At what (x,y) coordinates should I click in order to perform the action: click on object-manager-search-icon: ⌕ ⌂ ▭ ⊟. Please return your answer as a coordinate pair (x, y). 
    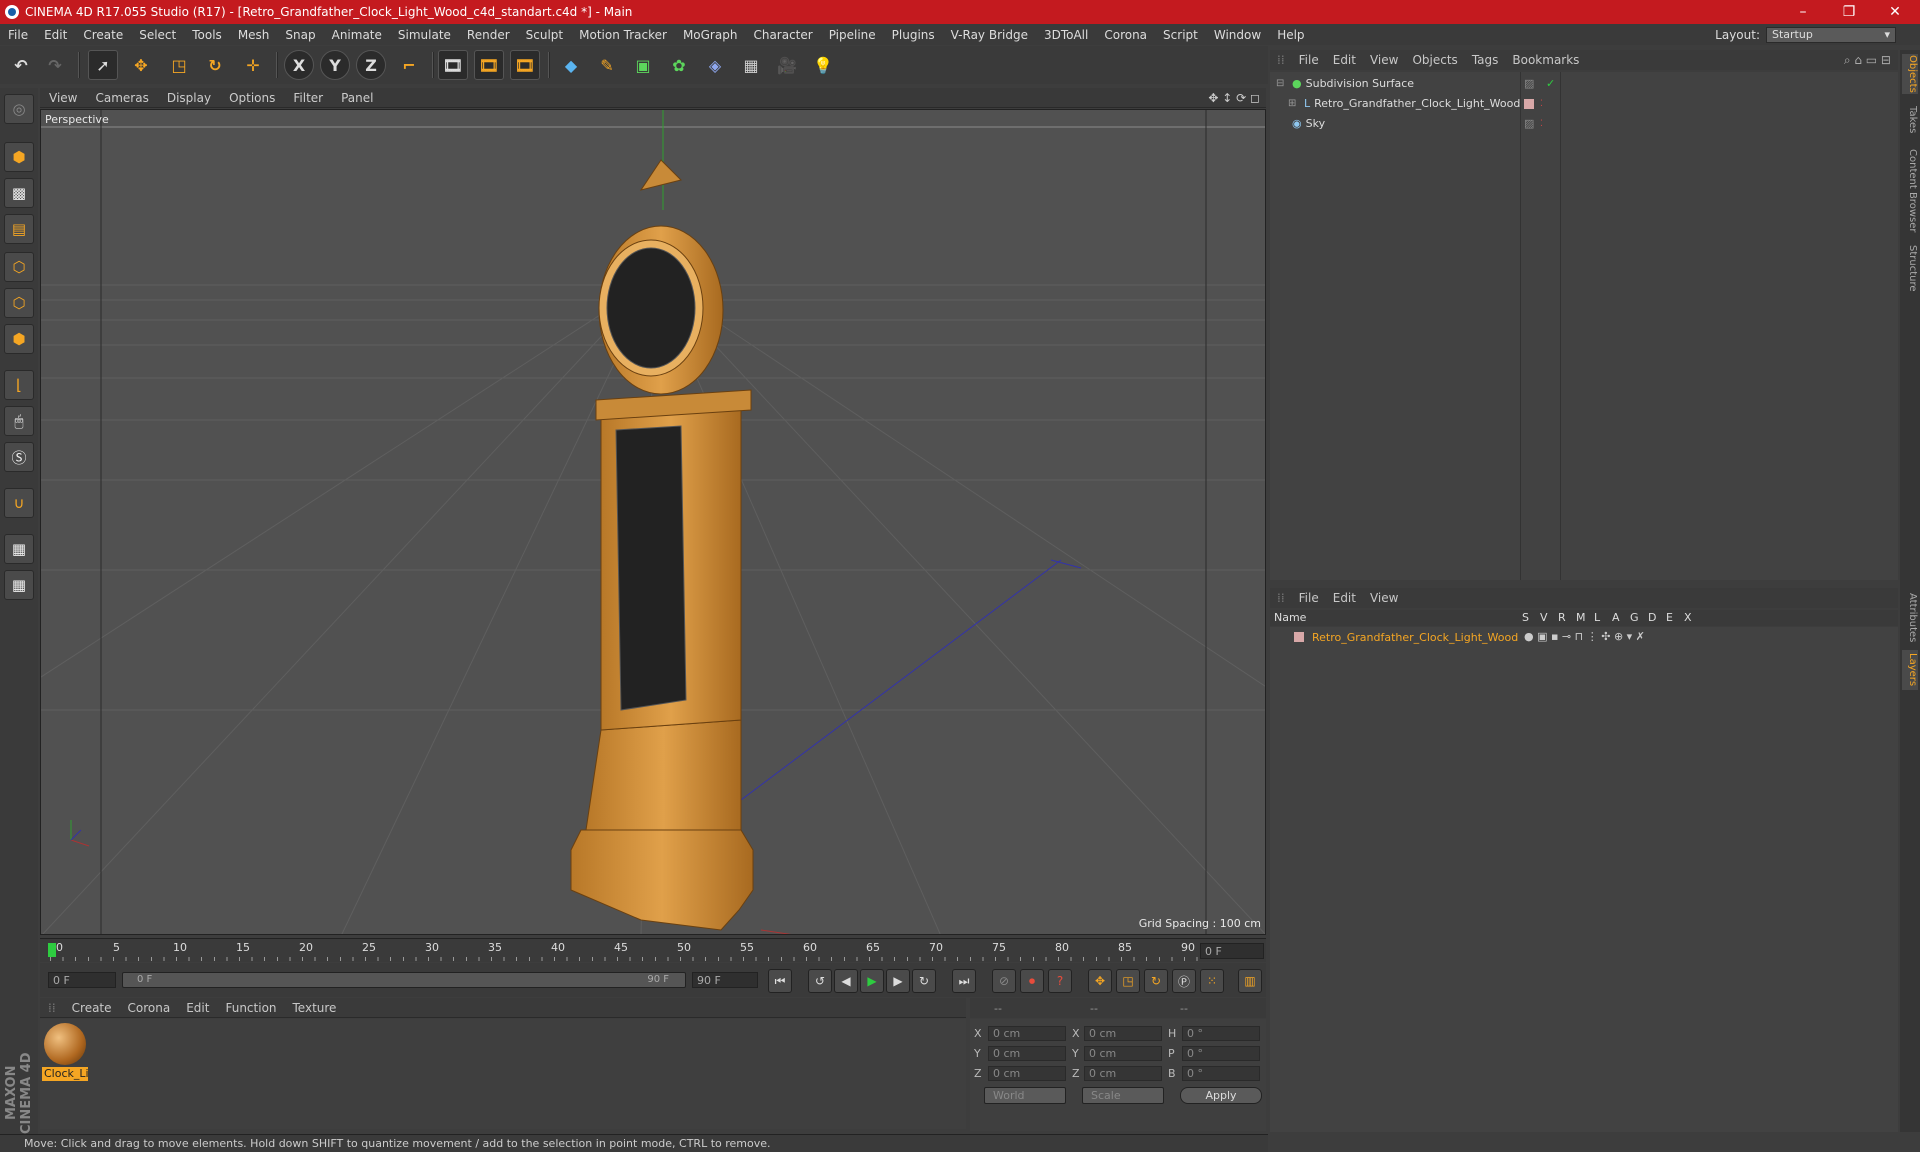
    Looking at the image, I should click on (1867, 60).